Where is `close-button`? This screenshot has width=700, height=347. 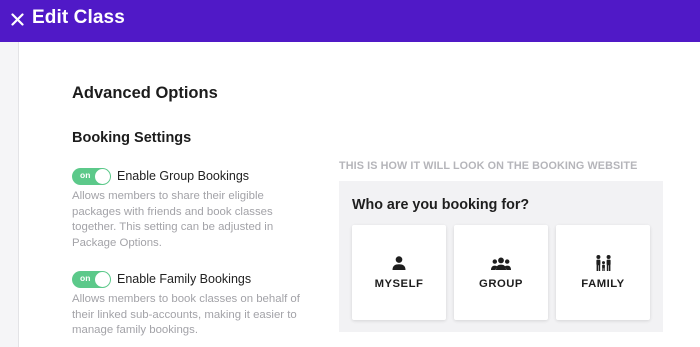
close-button is located at coordinates (17, 19).